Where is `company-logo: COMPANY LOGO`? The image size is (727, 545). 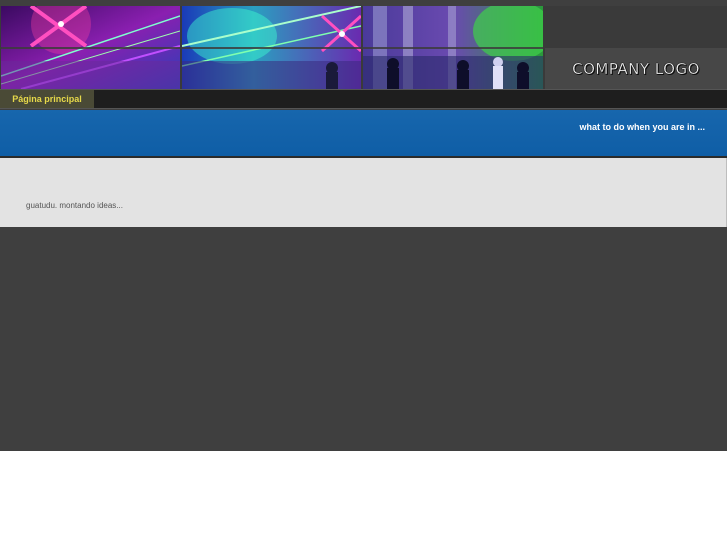
company-logo: COMPANY LOGO is located at coordinates (636, 68).